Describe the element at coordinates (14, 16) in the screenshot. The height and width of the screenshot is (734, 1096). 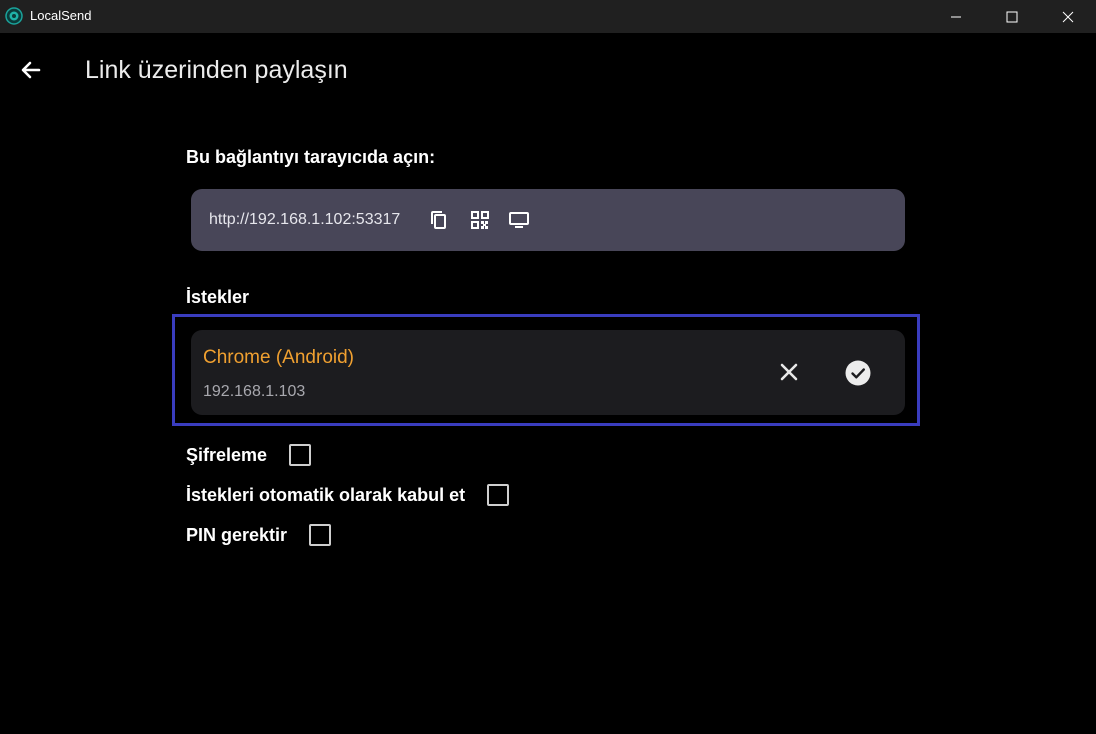
I see `localsend-logo-icon` at that location.